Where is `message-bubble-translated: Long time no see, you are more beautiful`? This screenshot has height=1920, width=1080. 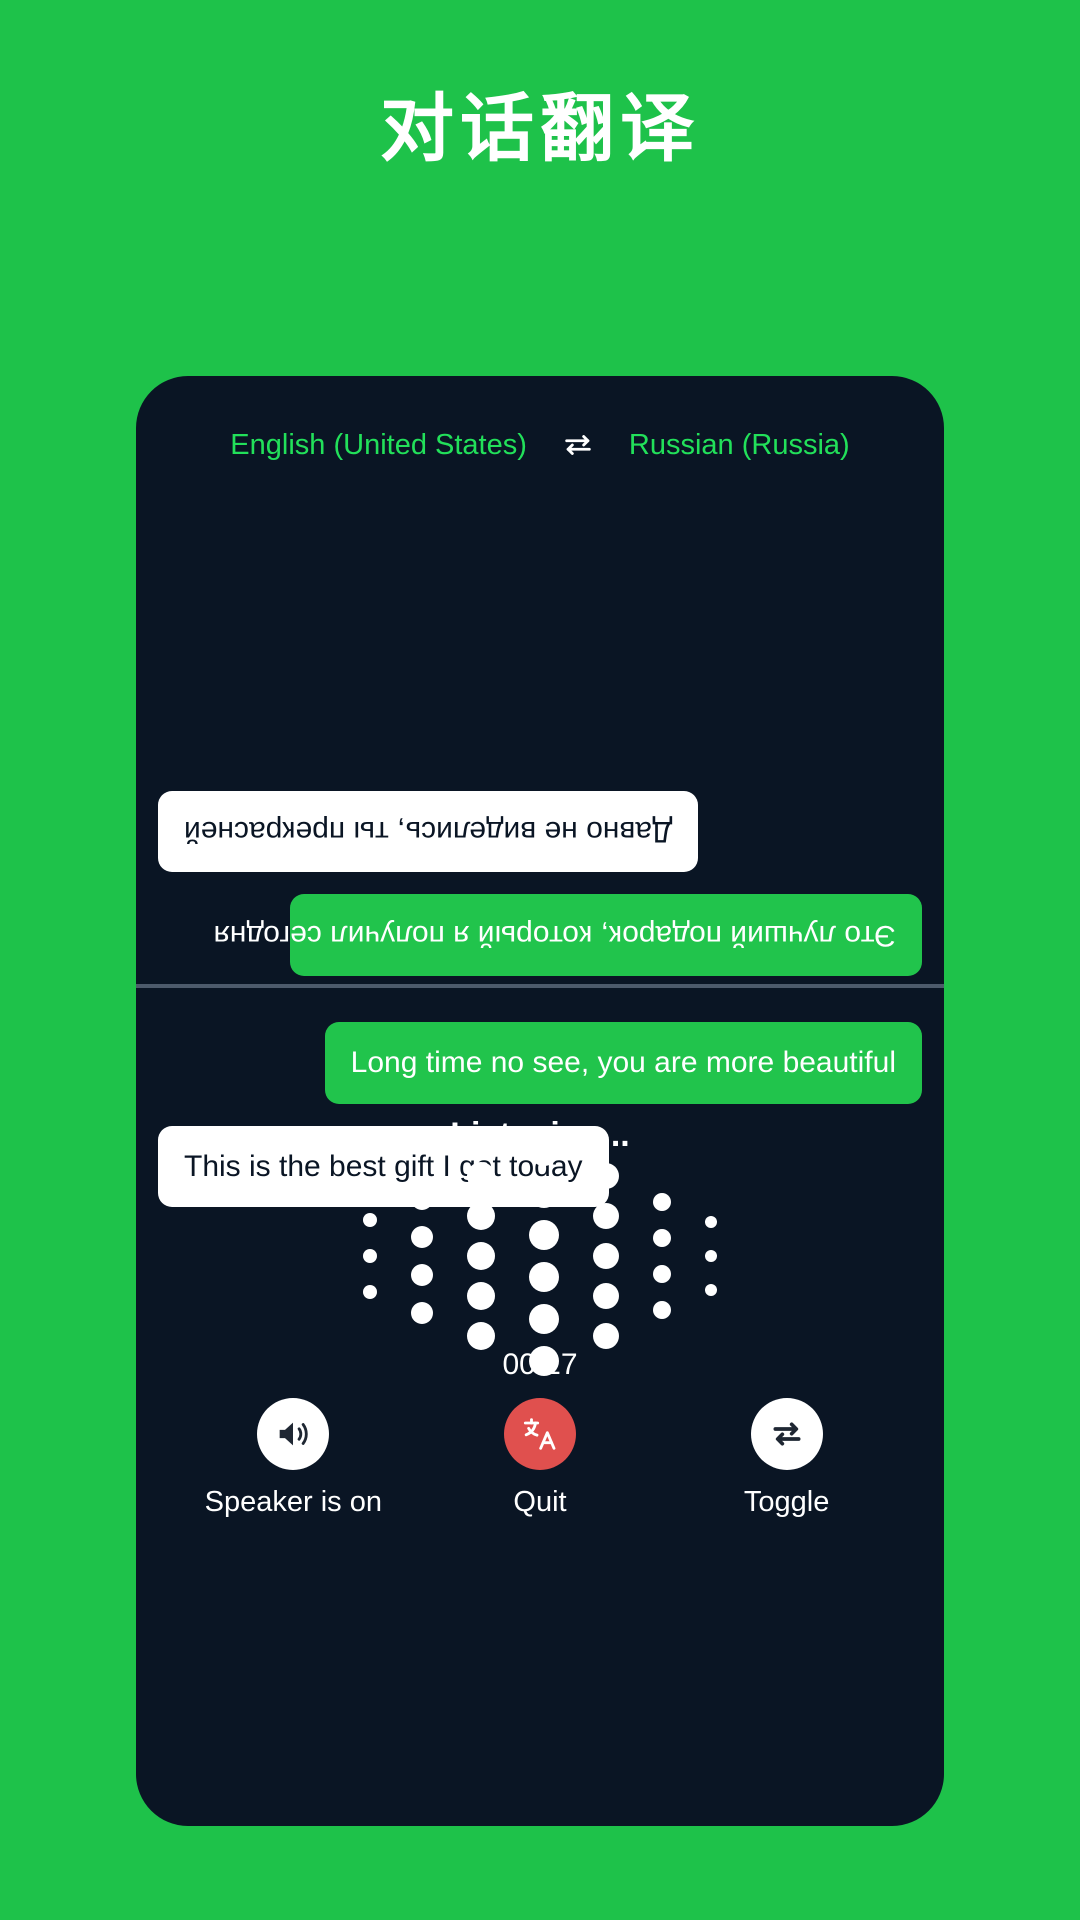
message-bubble-translated: Long time no see, you are more beautiful is located at coordinates (623, 1063).